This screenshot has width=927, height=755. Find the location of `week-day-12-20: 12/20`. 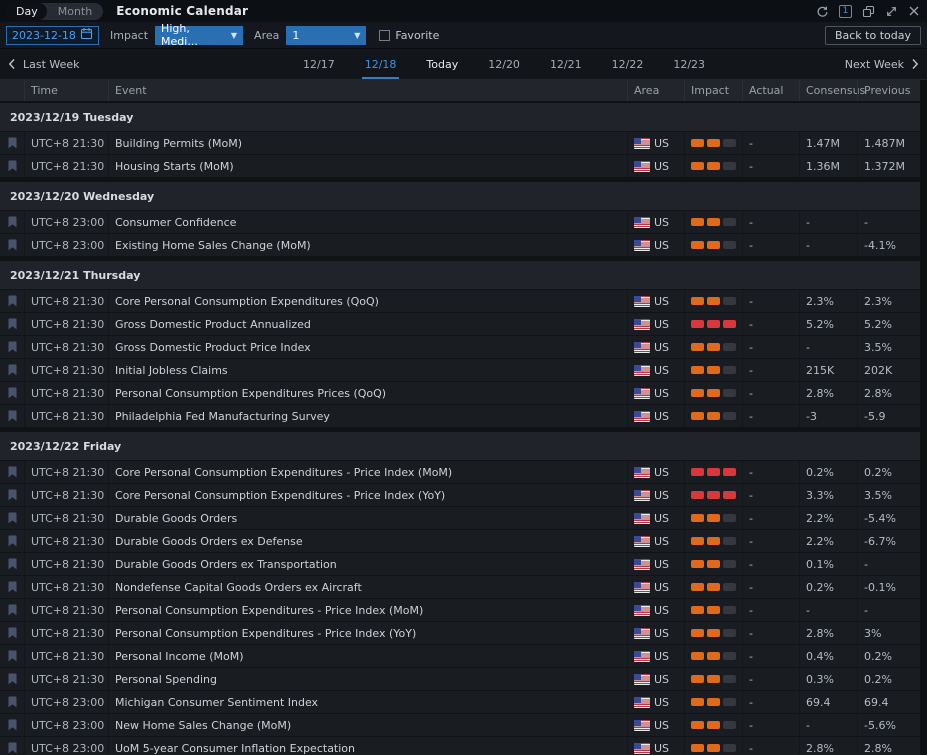

week-day-12-20: 12/20 is located at coordinates (504, 64).